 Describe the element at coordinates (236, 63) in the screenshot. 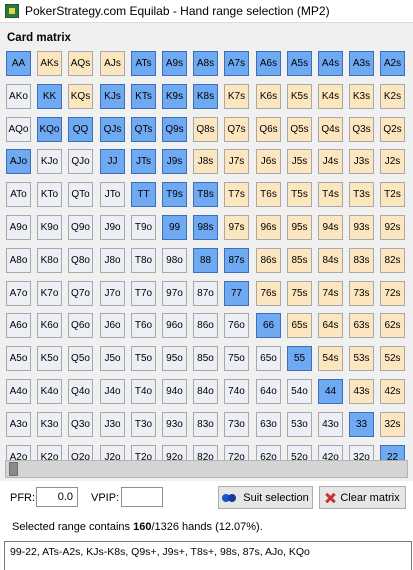

I see `hand-cell-a7s: A7s` at that location.